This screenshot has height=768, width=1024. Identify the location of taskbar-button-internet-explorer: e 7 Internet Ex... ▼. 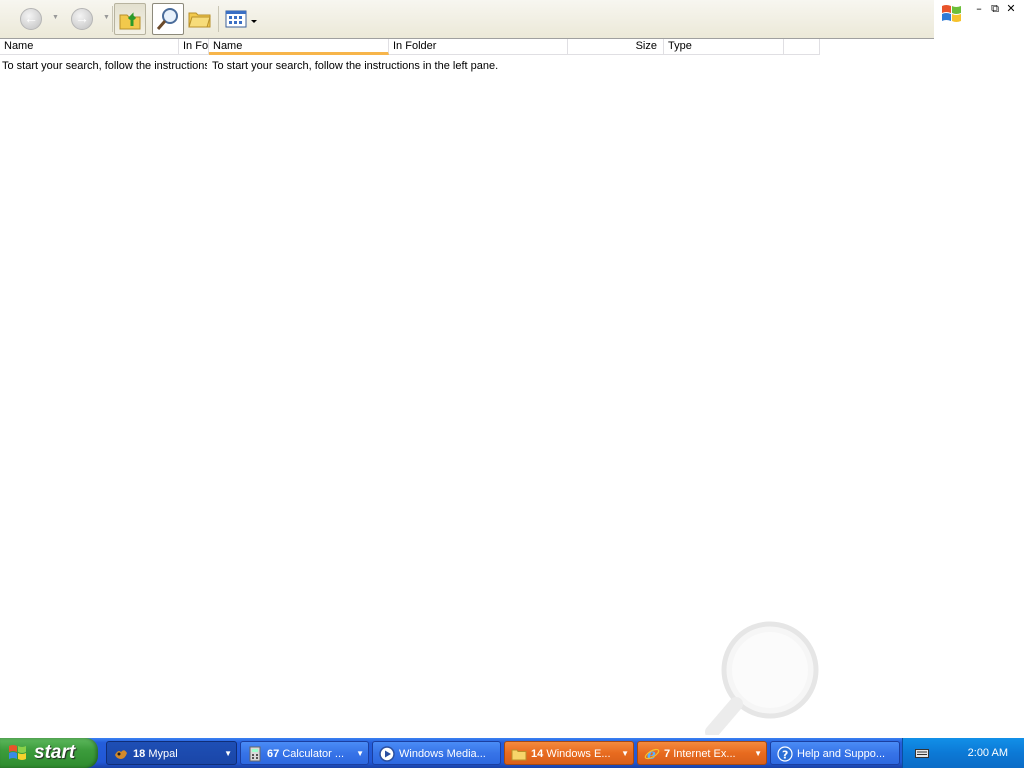
(702, 753).